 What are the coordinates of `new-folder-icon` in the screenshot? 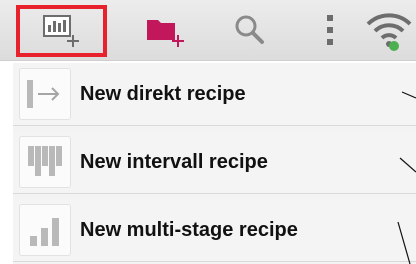 It's located at (164, 30).